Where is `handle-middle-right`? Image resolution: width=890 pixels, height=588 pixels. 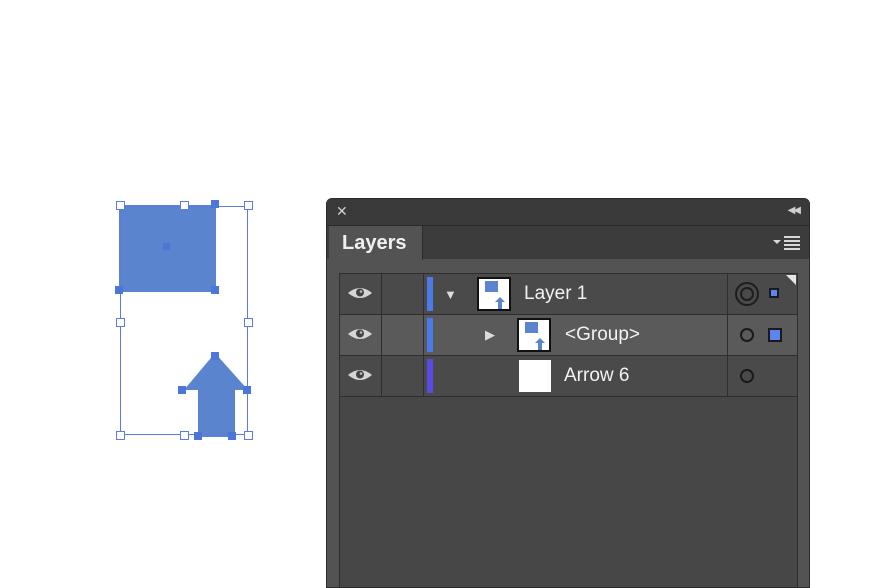 handle-middle-right is located at coordinates (248, 322).